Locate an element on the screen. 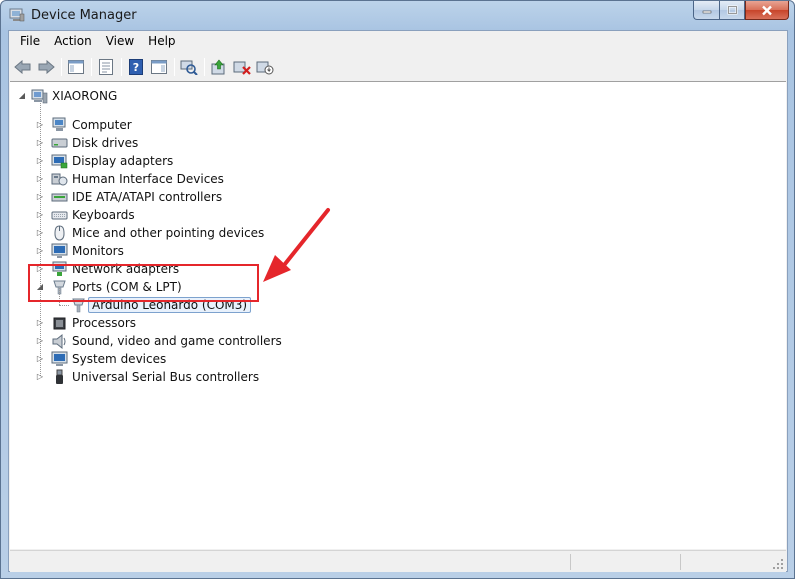  update-driver-button is located at coordinates (219, 67).